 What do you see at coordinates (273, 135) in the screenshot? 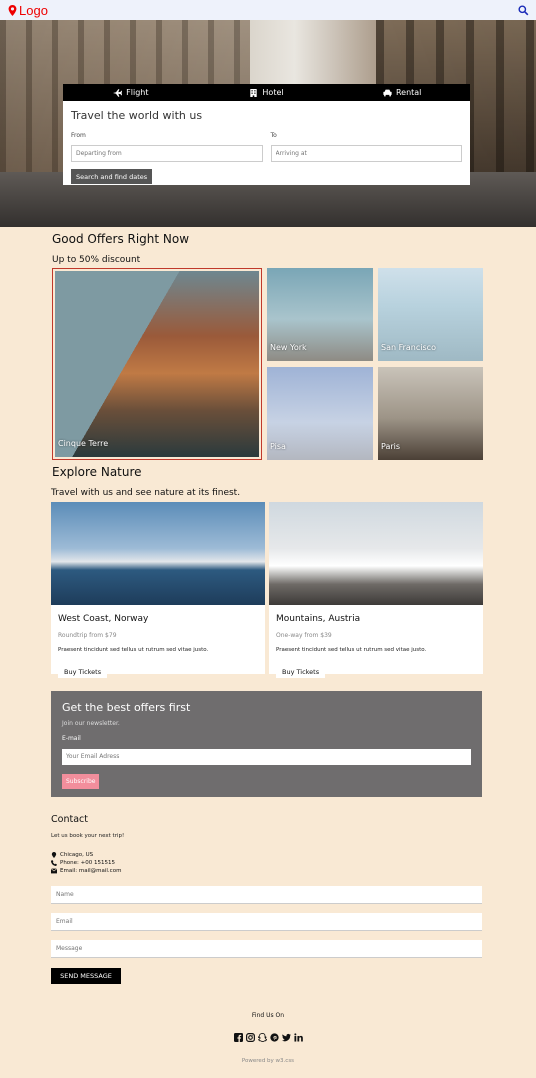
I see `to-label: To` at bounding box center [273, 135].